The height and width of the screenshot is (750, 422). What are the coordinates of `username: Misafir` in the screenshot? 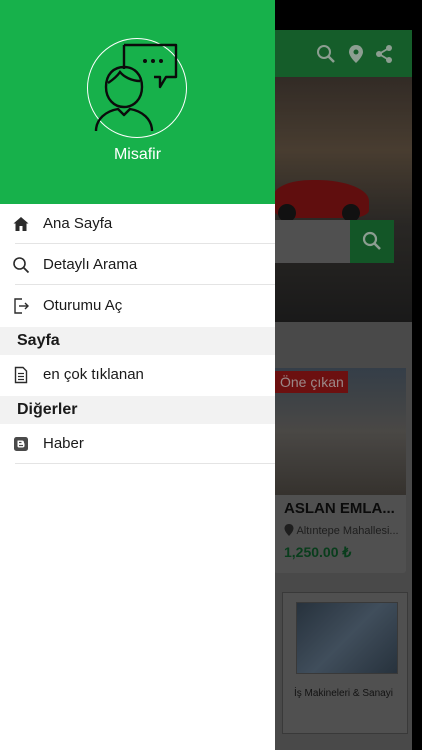 It's located at (137, 154).